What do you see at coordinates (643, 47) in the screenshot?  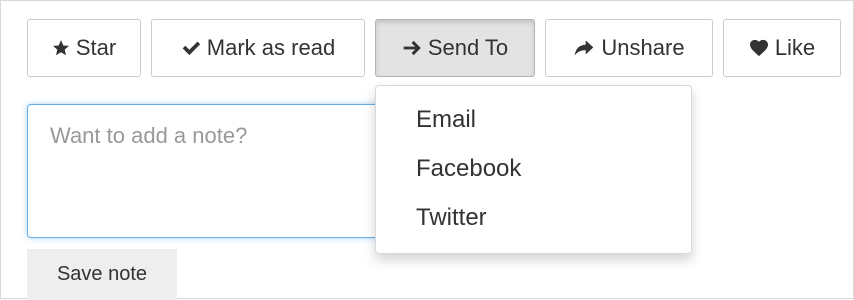 I see `unshare-label: Unshare` at bounding box center [643, 47].